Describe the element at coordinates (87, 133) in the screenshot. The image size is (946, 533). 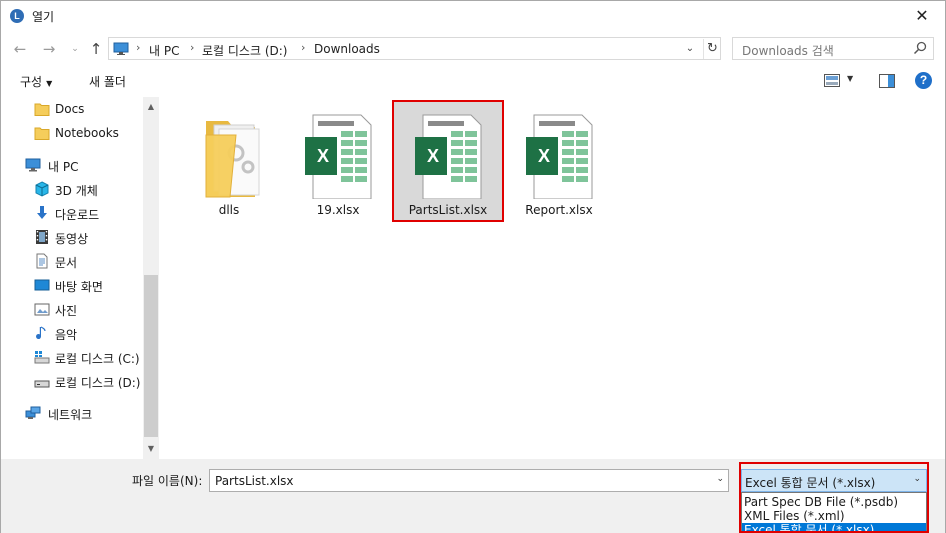
I see `sidebar-item-label: Notebooks` at that location.